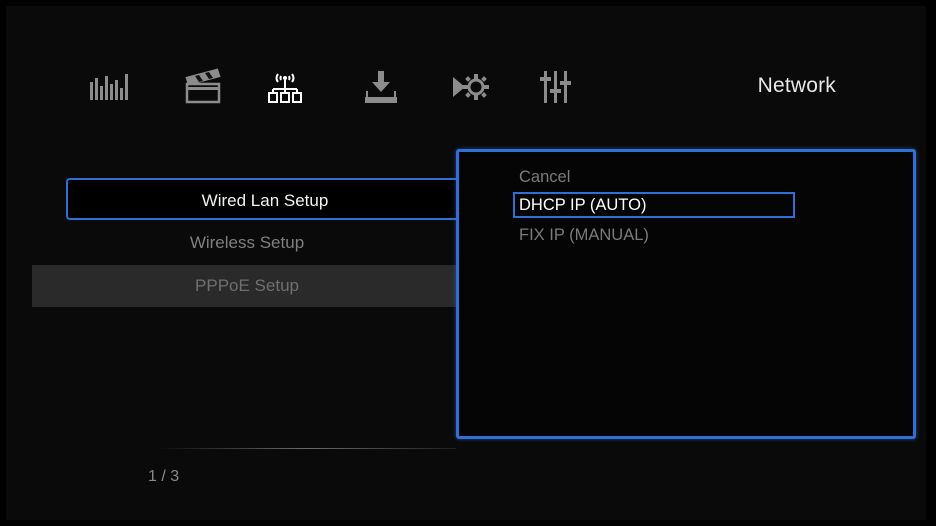 The image size is (936, 526). Describe the element at coordinates (264, 199) in the screenshot. I see `menu-item-wired-lan-setup: Wired Lan Setup` at that location.